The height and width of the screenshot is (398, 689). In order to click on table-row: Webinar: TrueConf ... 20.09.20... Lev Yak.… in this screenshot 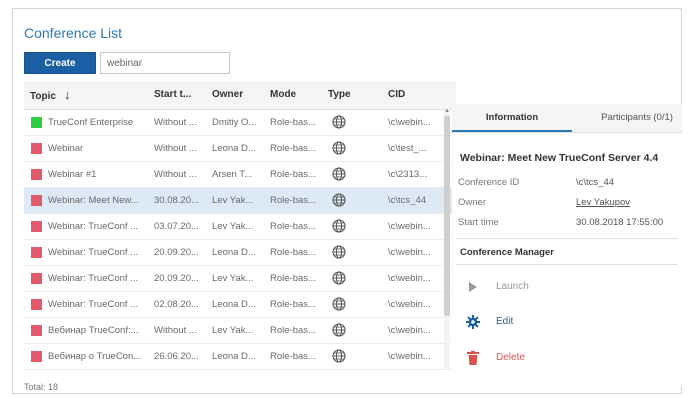, I will do `click(240, 279)`.